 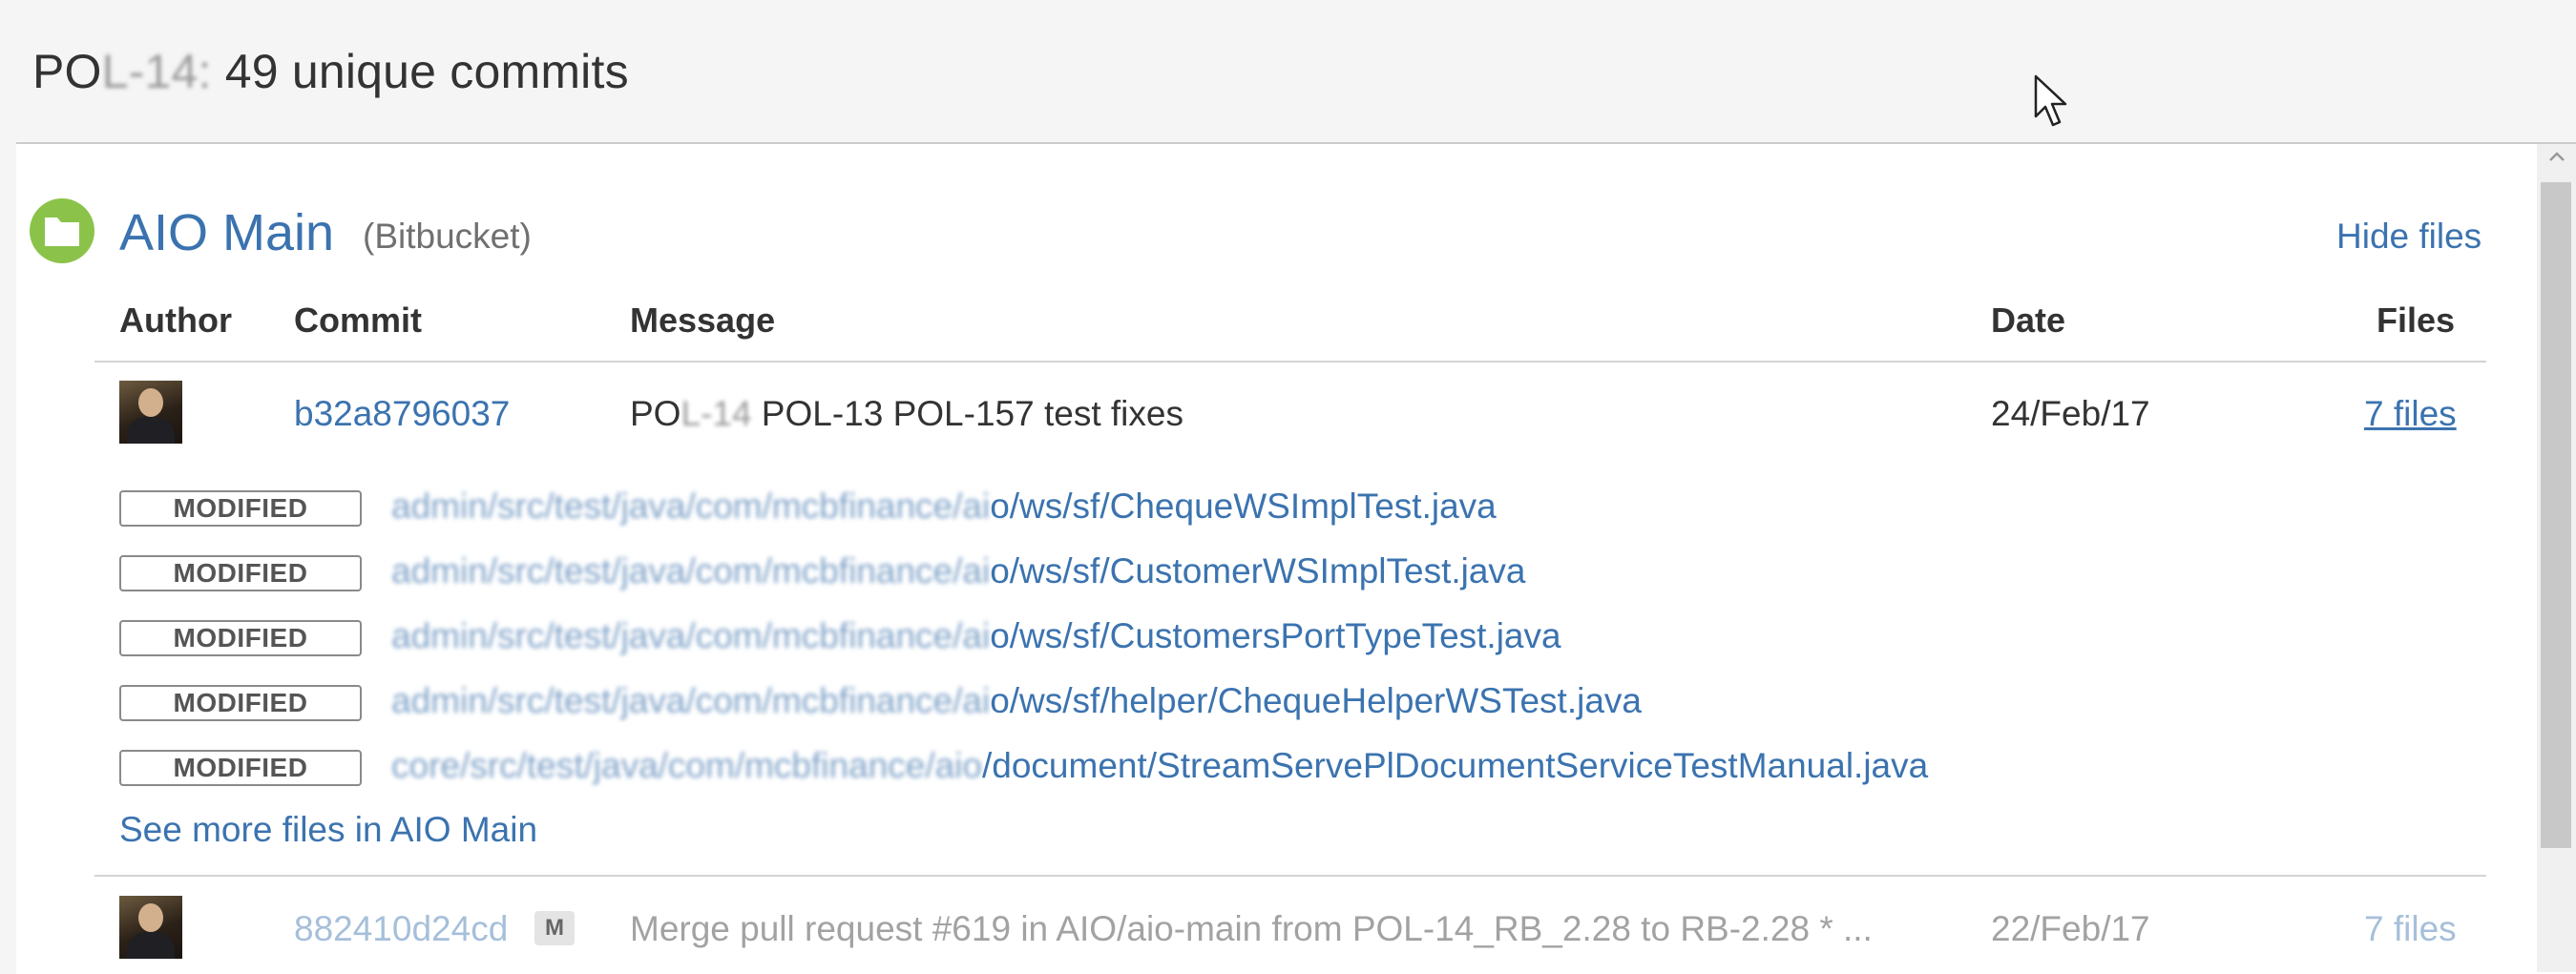 I want to click on merge-badge: M, so click(x=554, y=928).